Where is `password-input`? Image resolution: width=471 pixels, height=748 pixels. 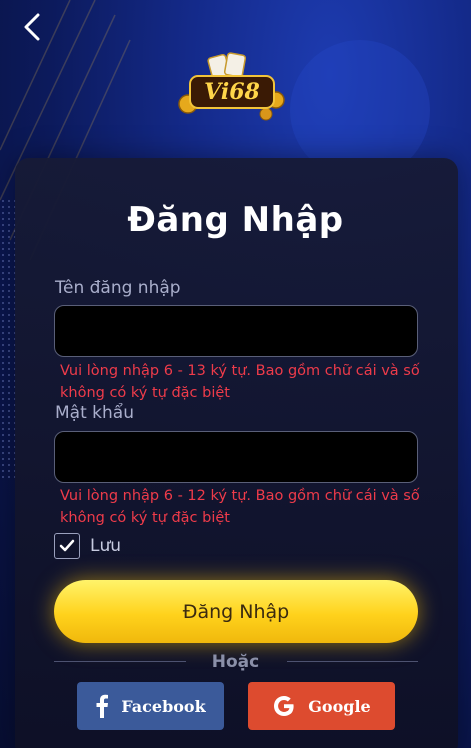
password-input is located at coordinates (236, 457).